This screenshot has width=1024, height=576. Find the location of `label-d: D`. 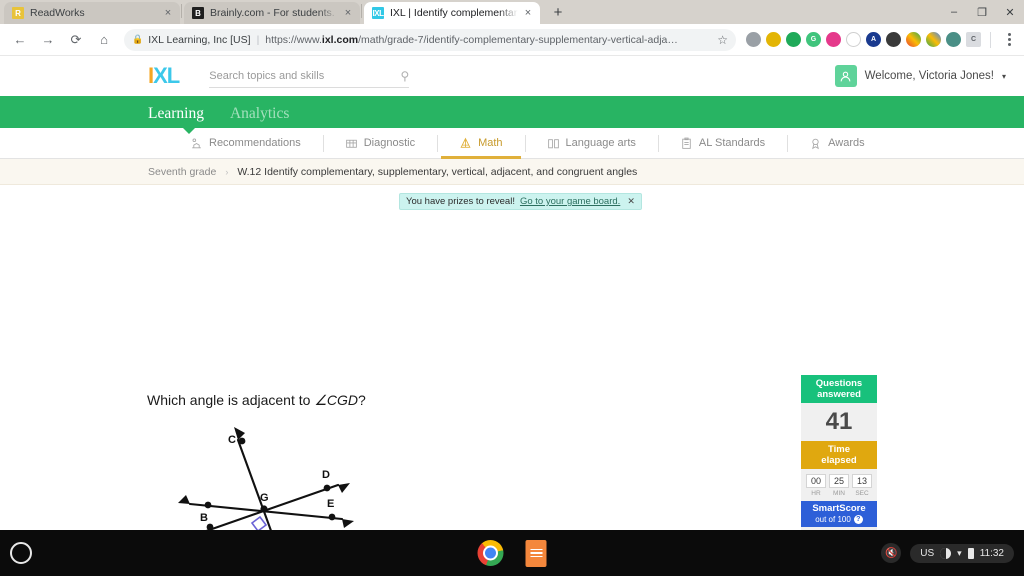

label-d: D is located at coordinates (326, 475).